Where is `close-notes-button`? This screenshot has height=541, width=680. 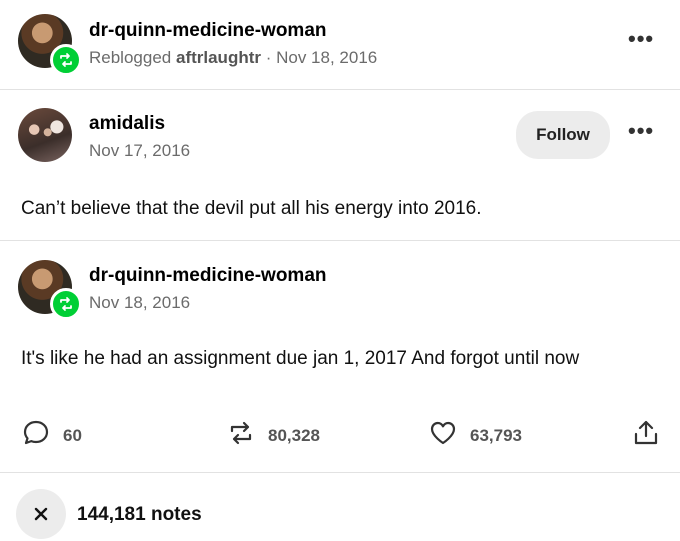
close-notes-button is located at coordinates (41, 514).